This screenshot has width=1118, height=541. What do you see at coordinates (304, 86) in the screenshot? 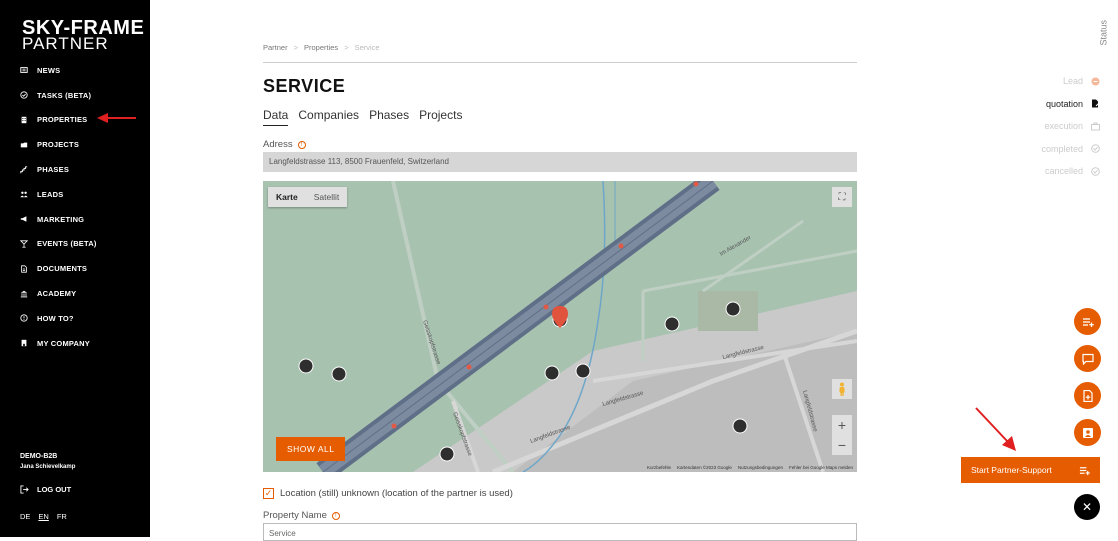
I see `page-title: SERVICE` at bounding box center [304, 86].